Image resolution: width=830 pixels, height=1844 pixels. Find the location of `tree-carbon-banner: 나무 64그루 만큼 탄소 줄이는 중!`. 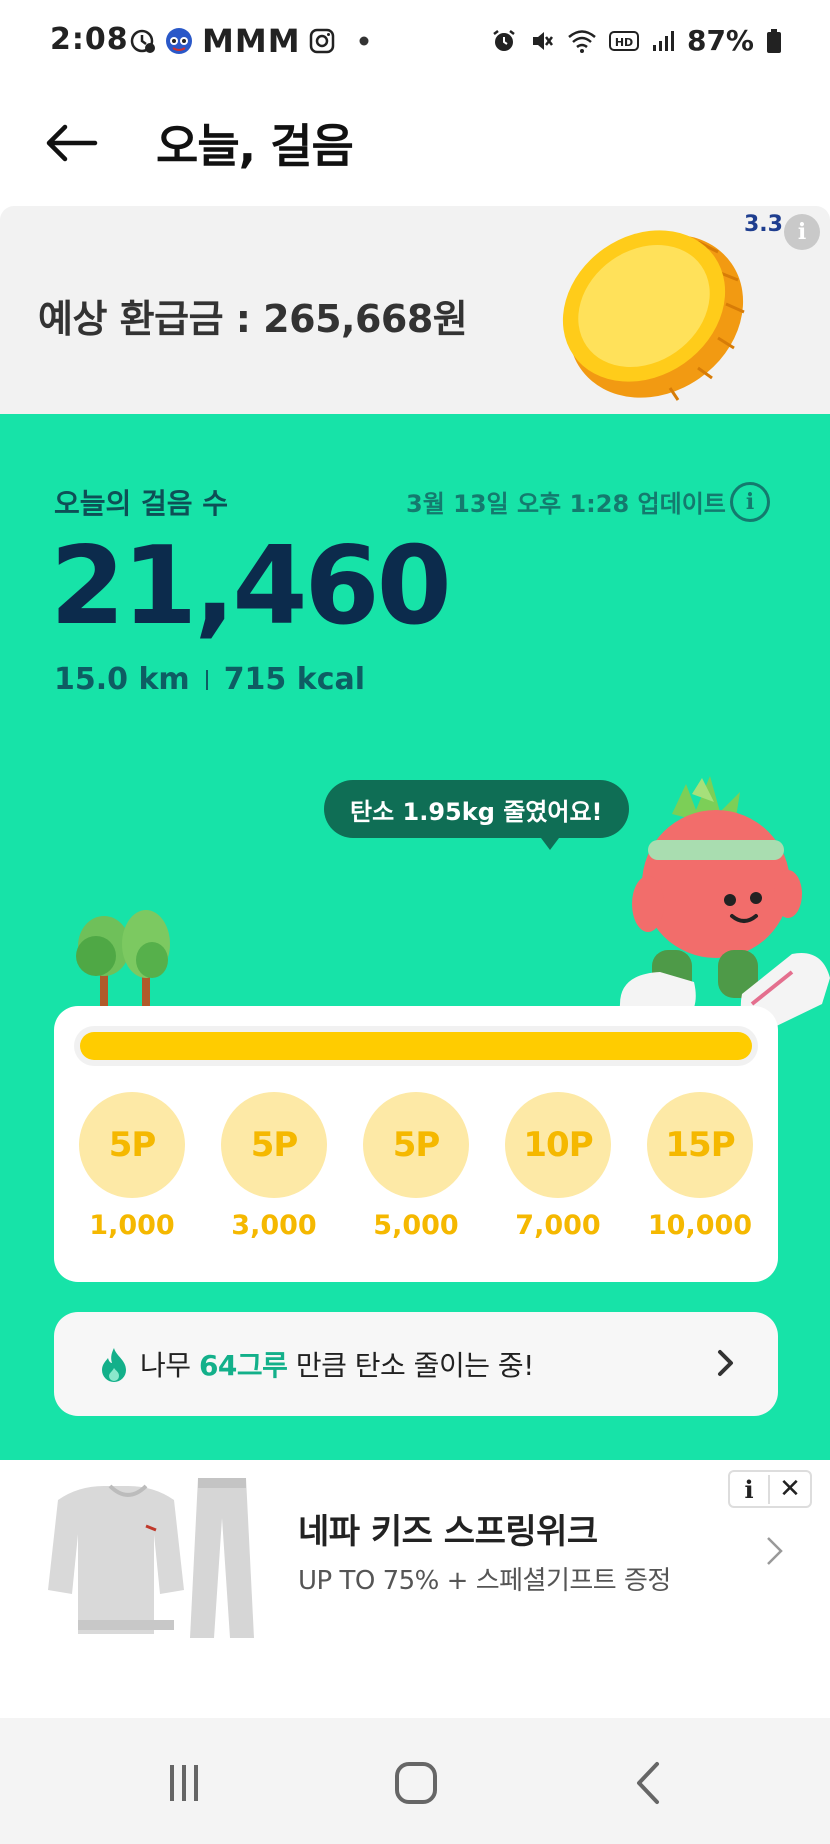

tree-carbon-banner: 나무 64그루 만큼 탄소 줄이는 중! is located at coordinates (416, 1364).